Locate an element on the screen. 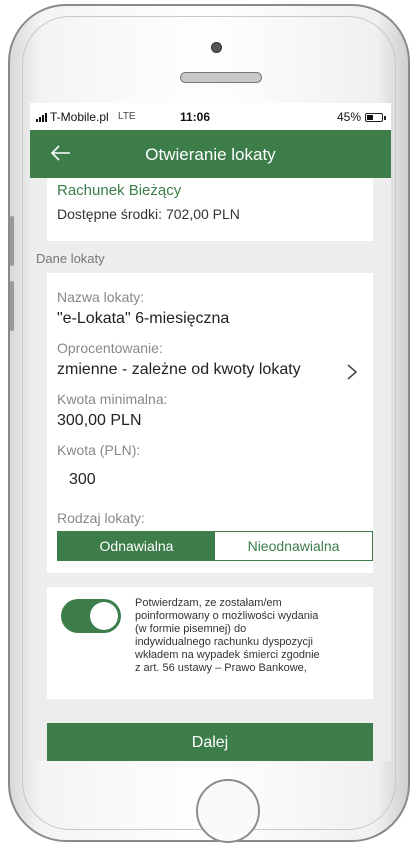  volume-down-button is located at coordinates (12, 306).